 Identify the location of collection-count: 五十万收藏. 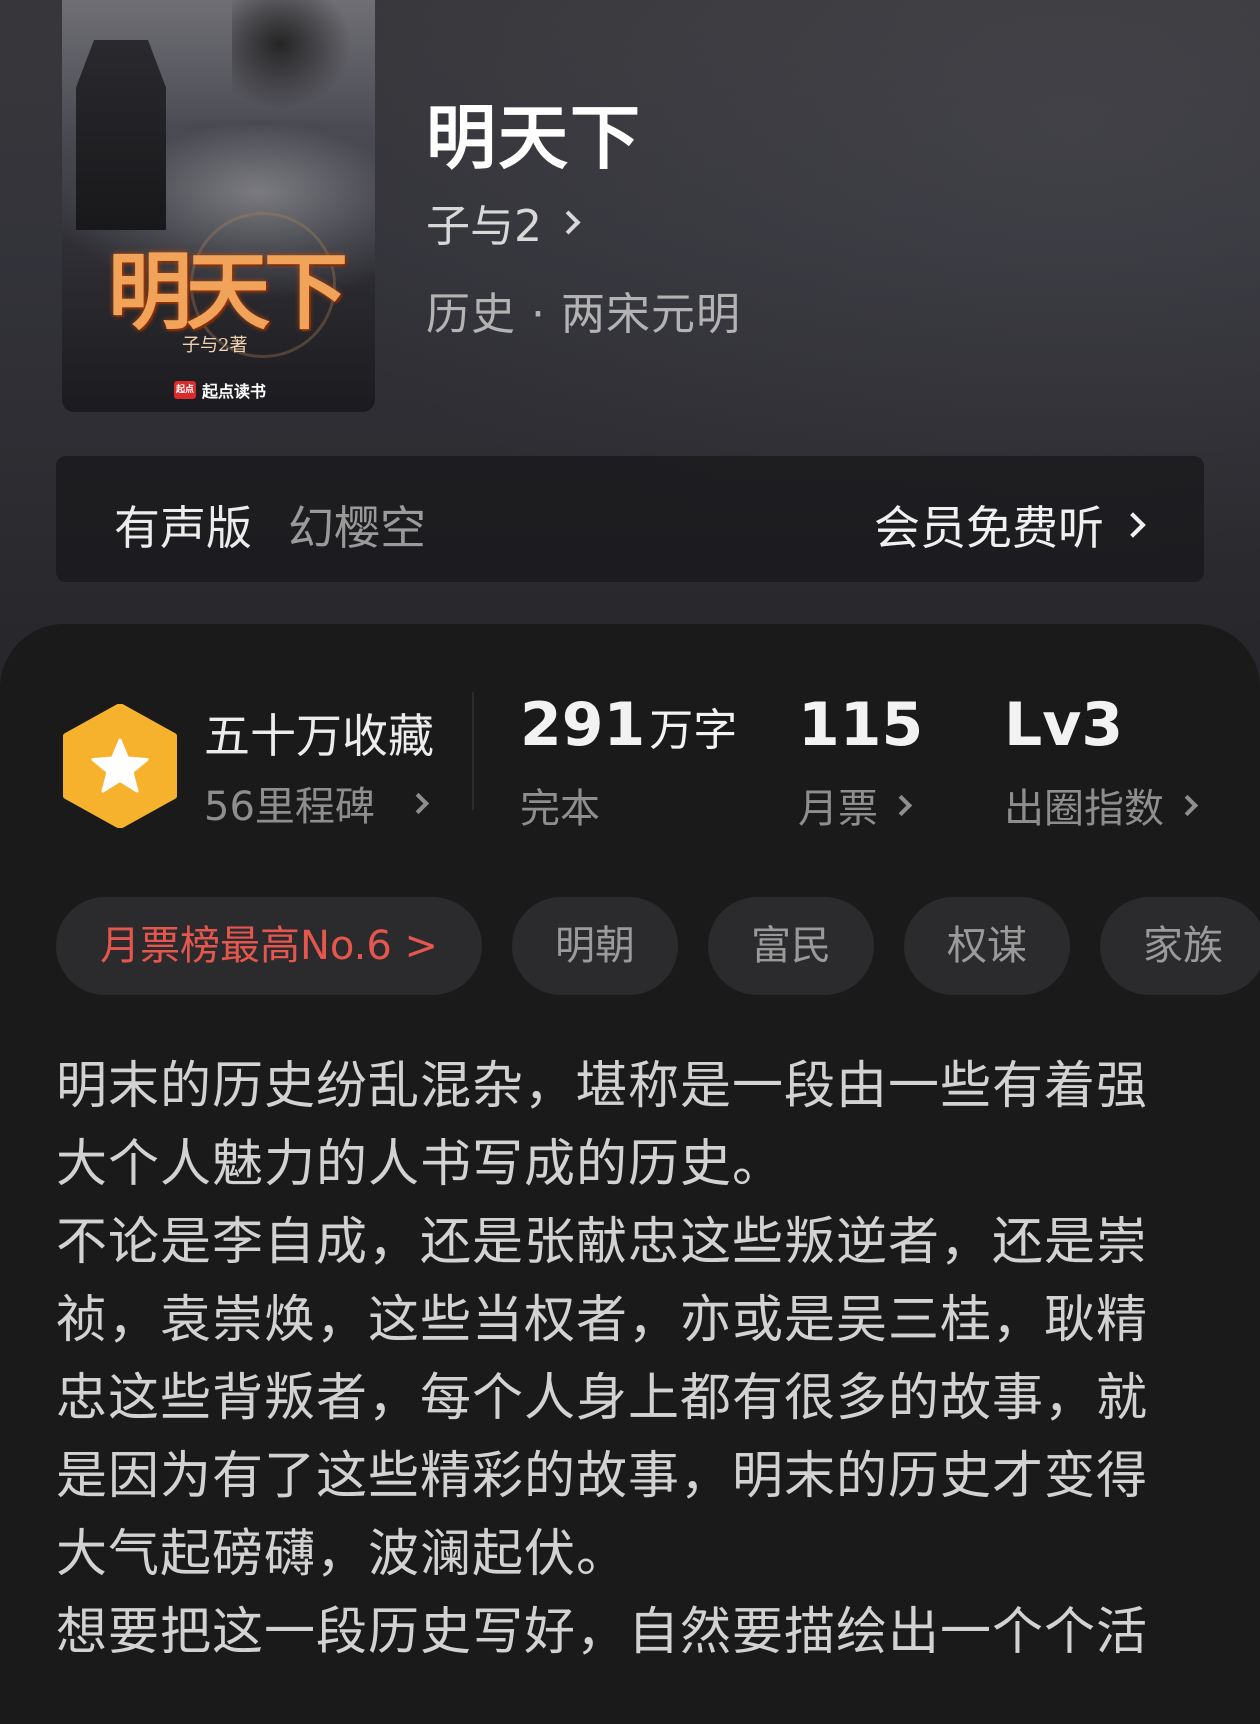
(319, 733).